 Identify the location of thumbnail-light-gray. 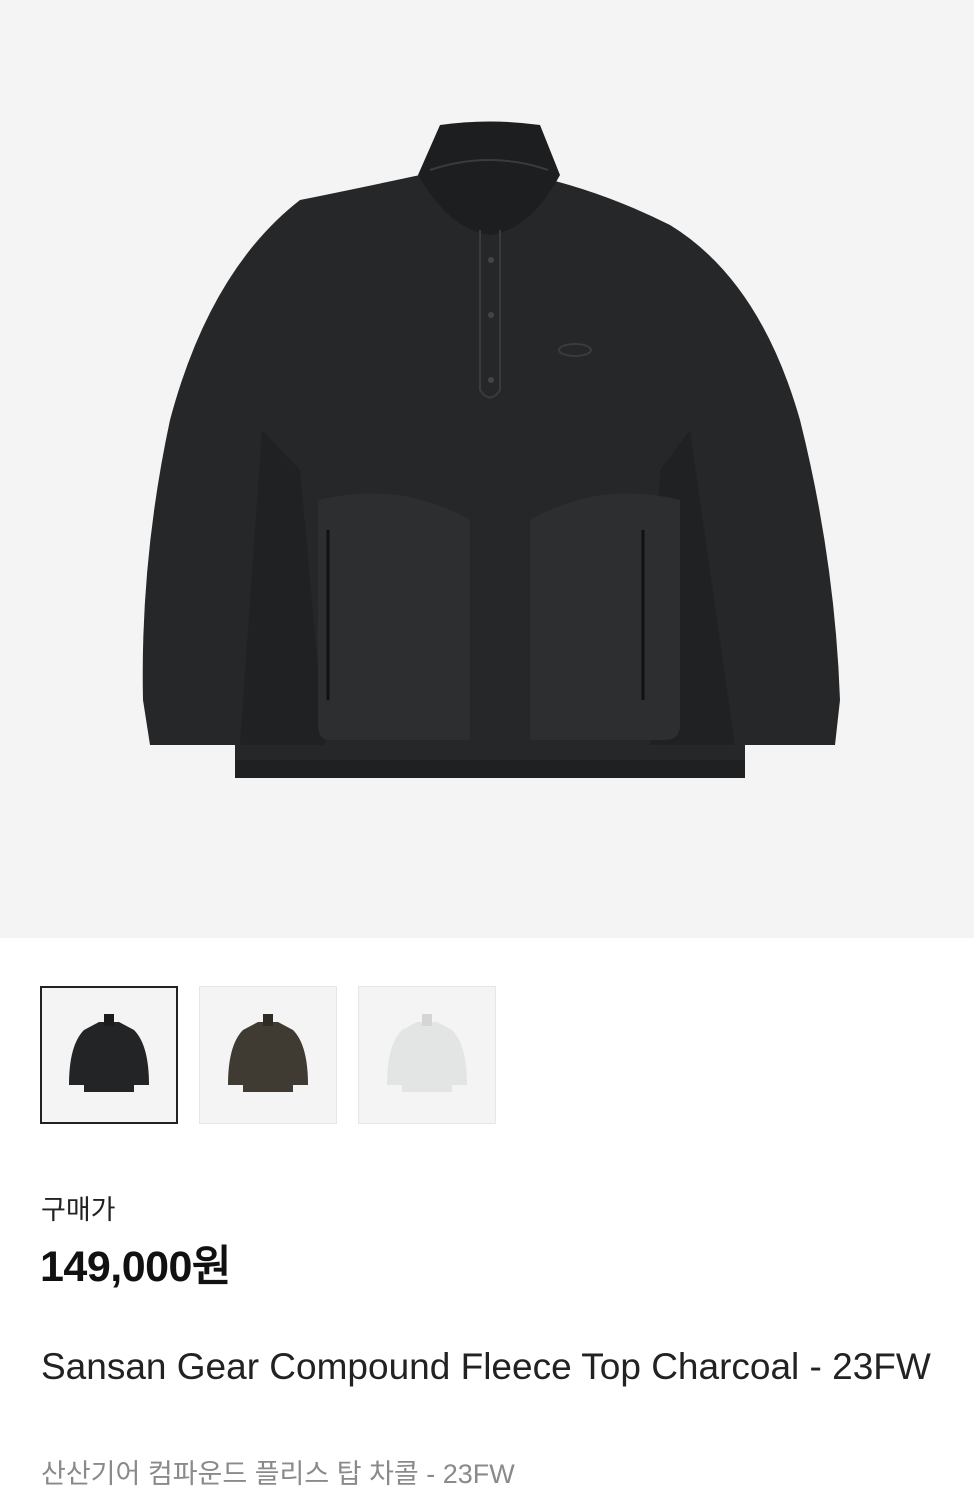
(427, 1055).